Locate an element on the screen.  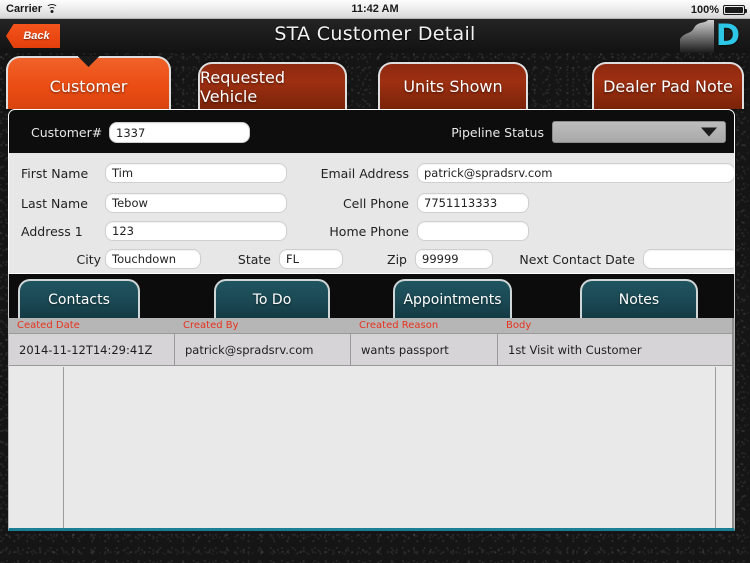
address-1-input: 123 is located at coordinates (196, 231).